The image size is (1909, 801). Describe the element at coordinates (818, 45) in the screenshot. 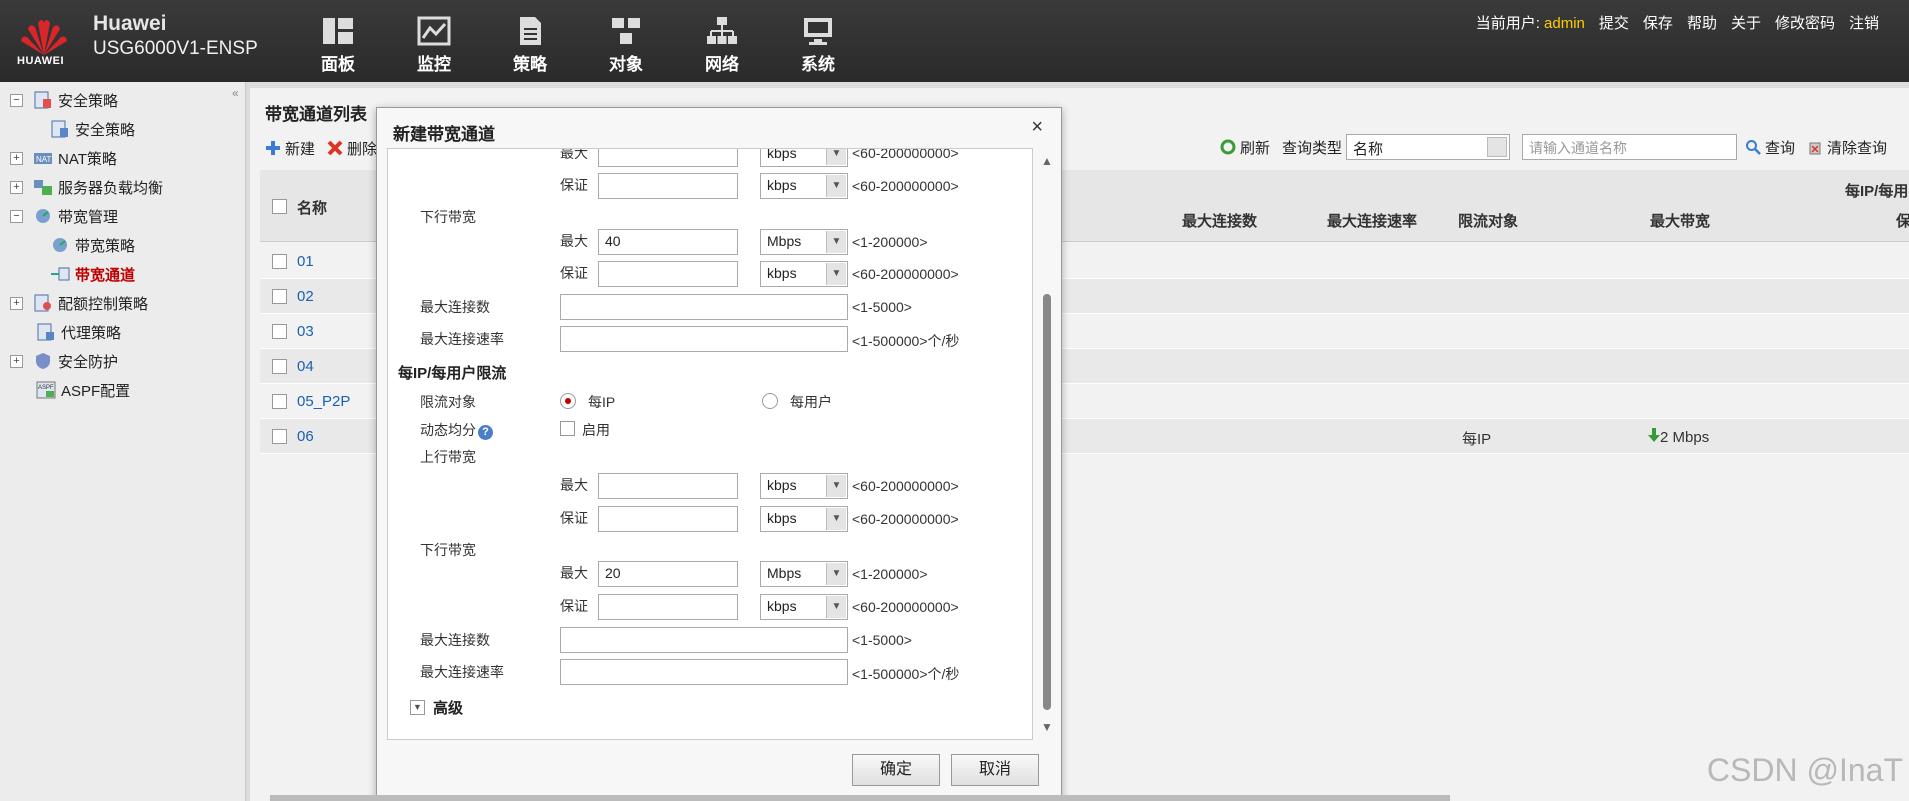

I see `nav-system: 系统` at that location.